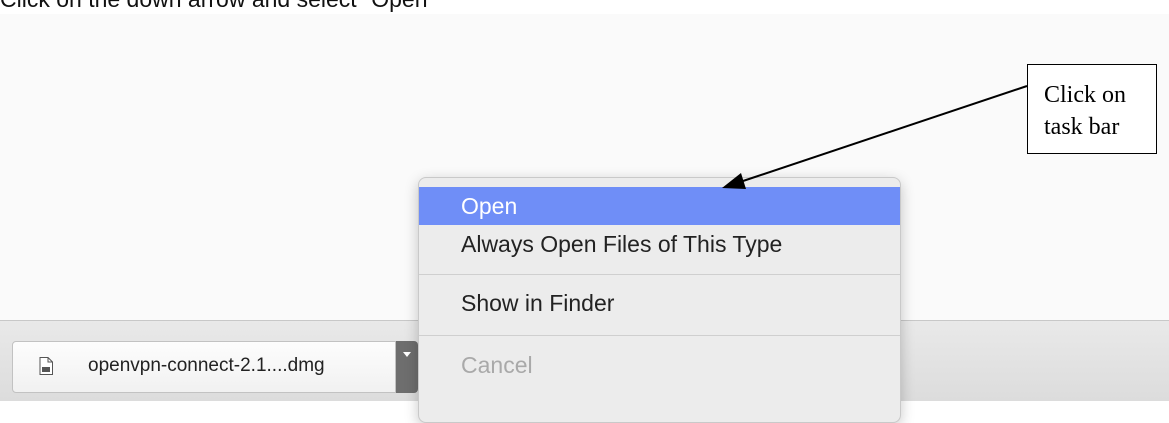 The width and height of the screenshot is (1169, 423). I want to click on callout-line-1: Click on, so click(1085, 95).